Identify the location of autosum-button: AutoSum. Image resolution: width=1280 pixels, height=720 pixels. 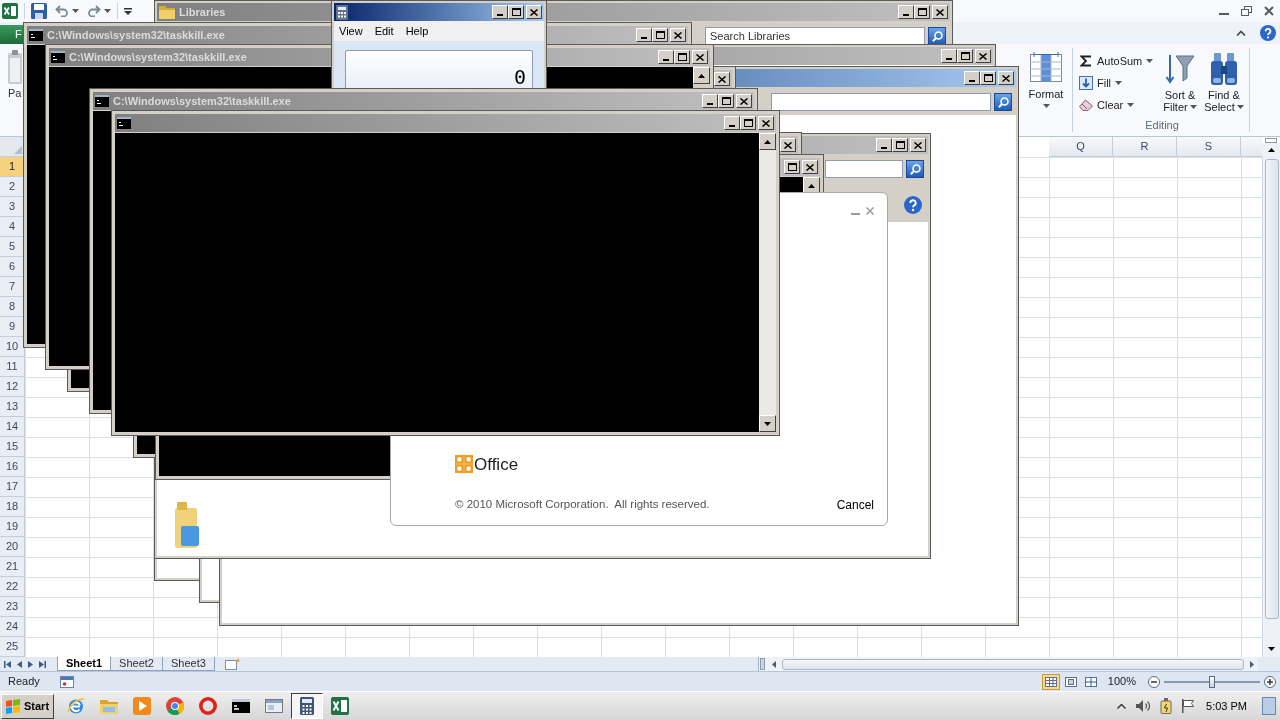
(1118, 61).